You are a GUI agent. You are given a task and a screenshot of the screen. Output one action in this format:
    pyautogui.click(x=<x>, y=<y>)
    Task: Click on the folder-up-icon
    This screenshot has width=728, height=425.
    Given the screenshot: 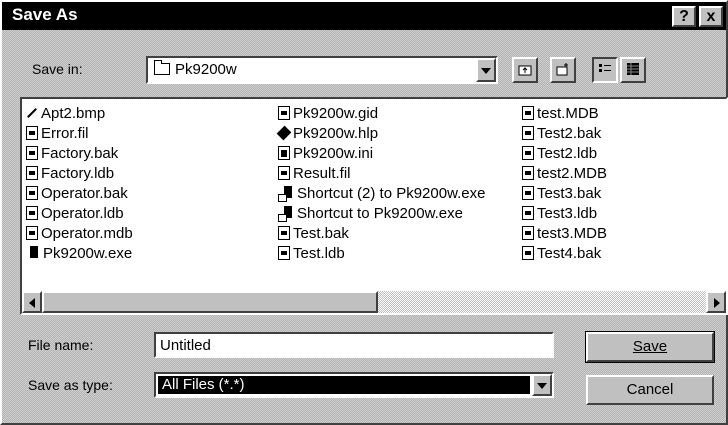 What is the action you would take?
    pyautogui.click(x=525, y=70)
    